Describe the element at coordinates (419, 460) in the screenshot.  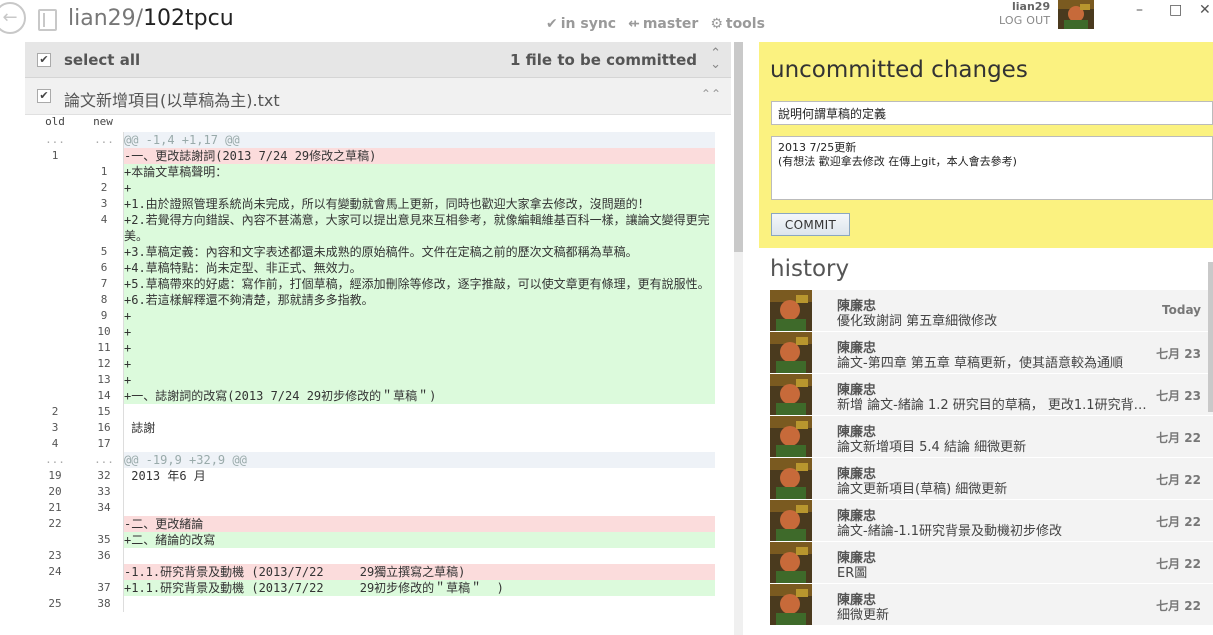
I see `diff-line-text: @@ -19,9 +32,9 @@` at that location.